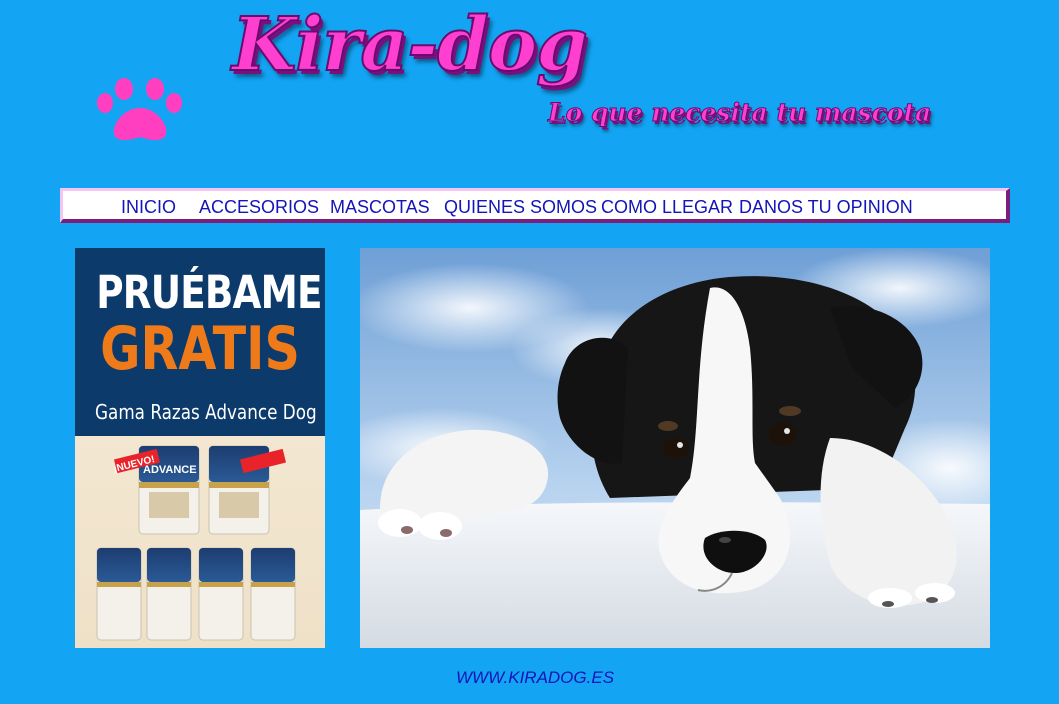 The height and width of the screenshot is (704, 1059). Describe the element at coordinates (170, 470) in the screenshot. I see `promo-brand-label: ADVANCE` at that location.